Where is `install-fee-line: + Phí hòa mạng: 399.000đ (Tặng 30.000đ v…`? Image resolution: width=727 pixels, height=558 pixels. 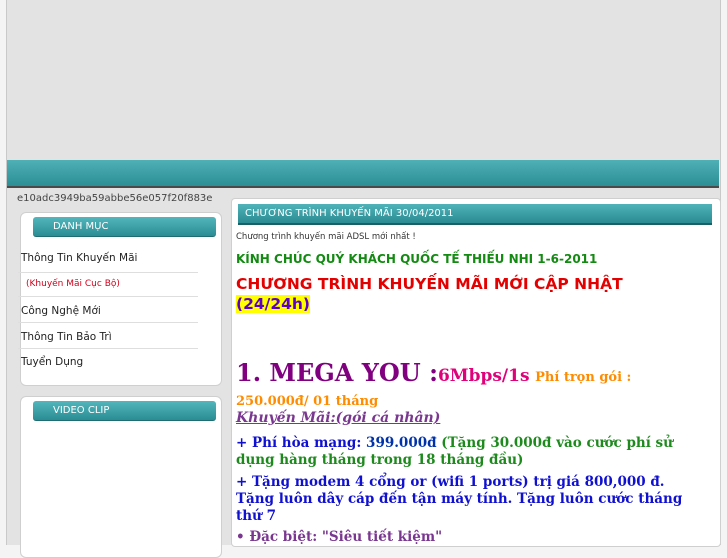
install-fee-line: + Phí hòa mạng: 399.000đ (Tặng 30.000đ v… is located at coordinates (471, 452).